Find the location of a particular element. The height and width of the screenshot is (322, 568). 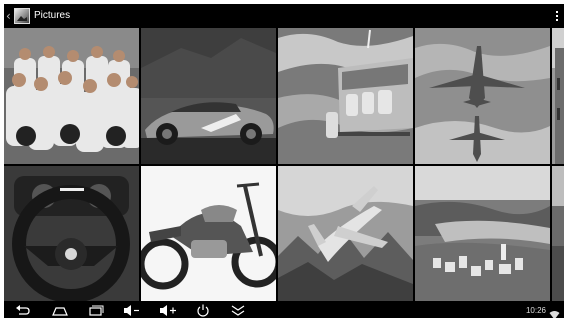

sports-car-thumbnail is located at coordinates (208, 96).